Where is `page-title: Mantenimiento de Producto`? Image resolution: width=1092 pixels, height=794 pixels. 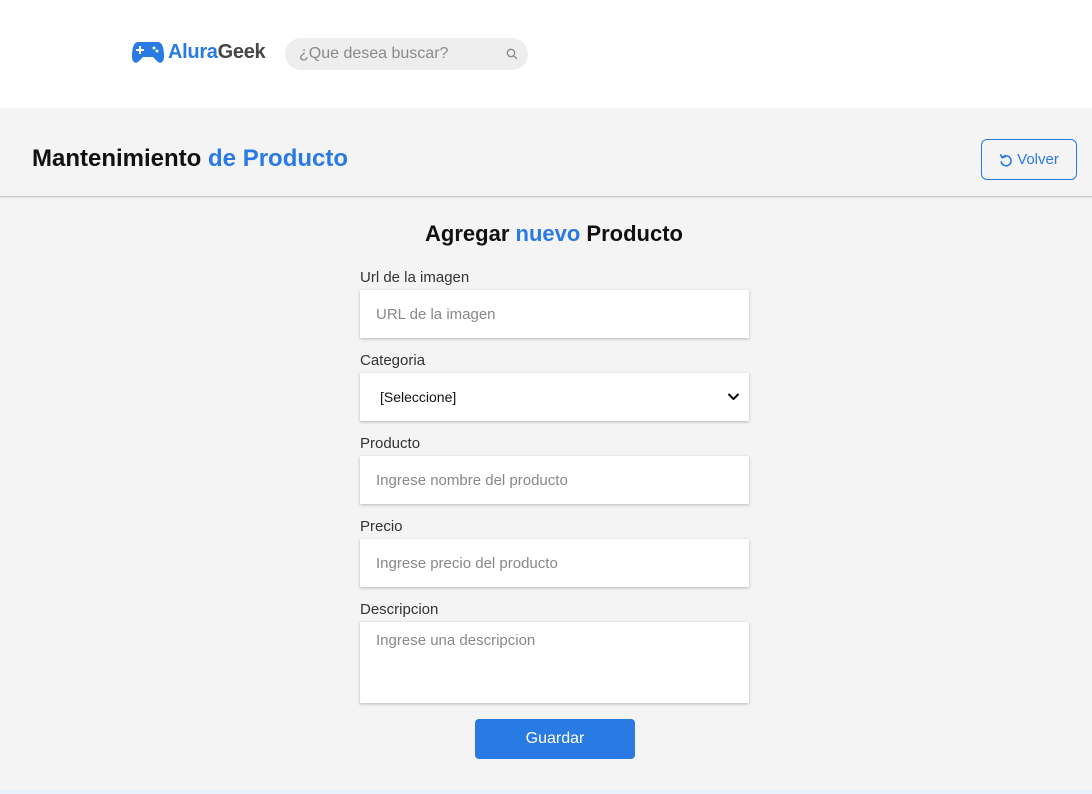 page-title: Mantenimiento de Producto is located at coordinates (190, 159).